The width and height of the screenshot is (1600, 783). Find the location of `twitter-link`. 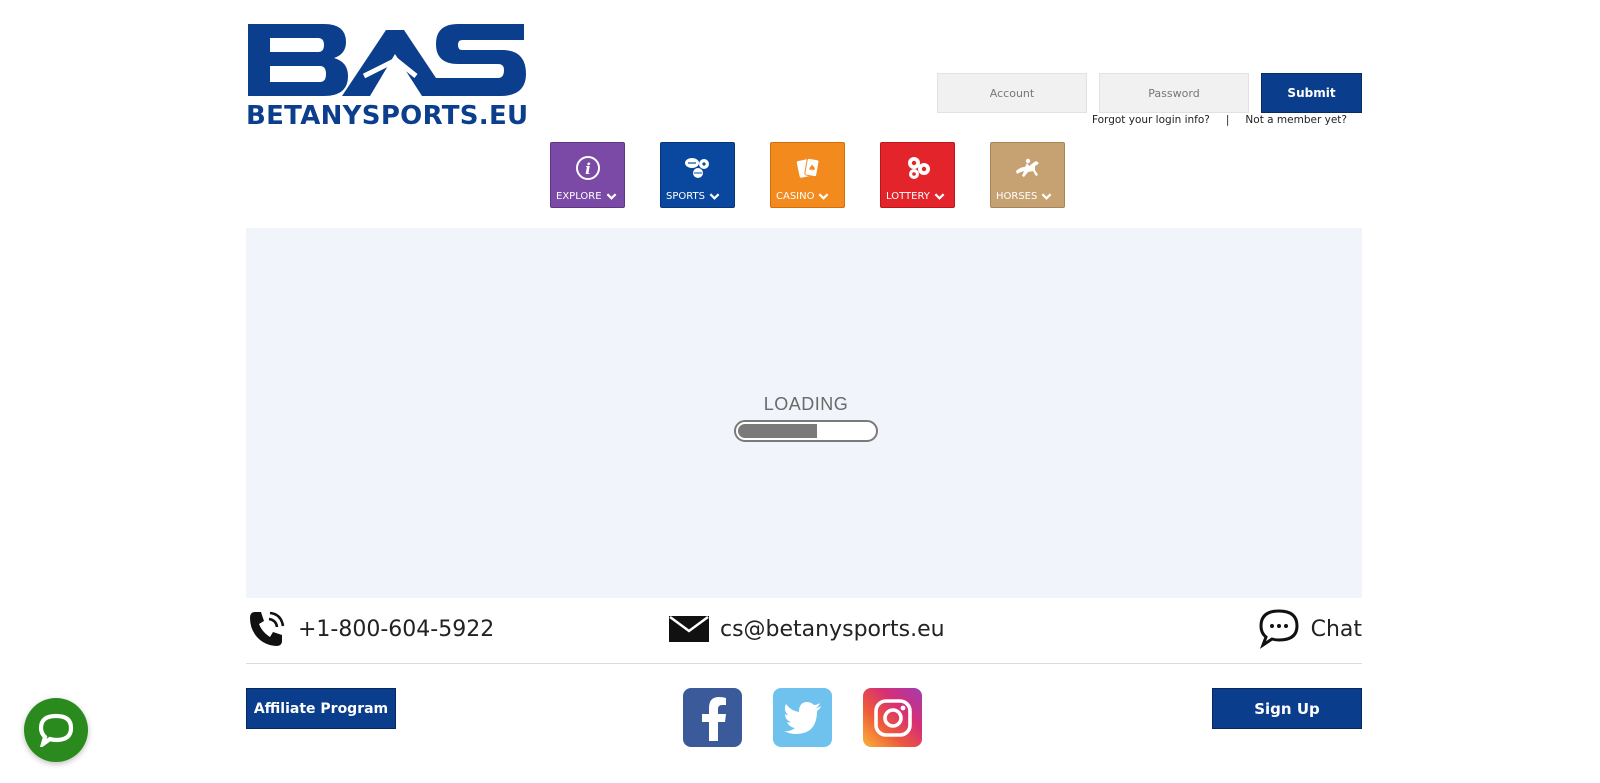

twitter-link is located at coordinates (802, 717).